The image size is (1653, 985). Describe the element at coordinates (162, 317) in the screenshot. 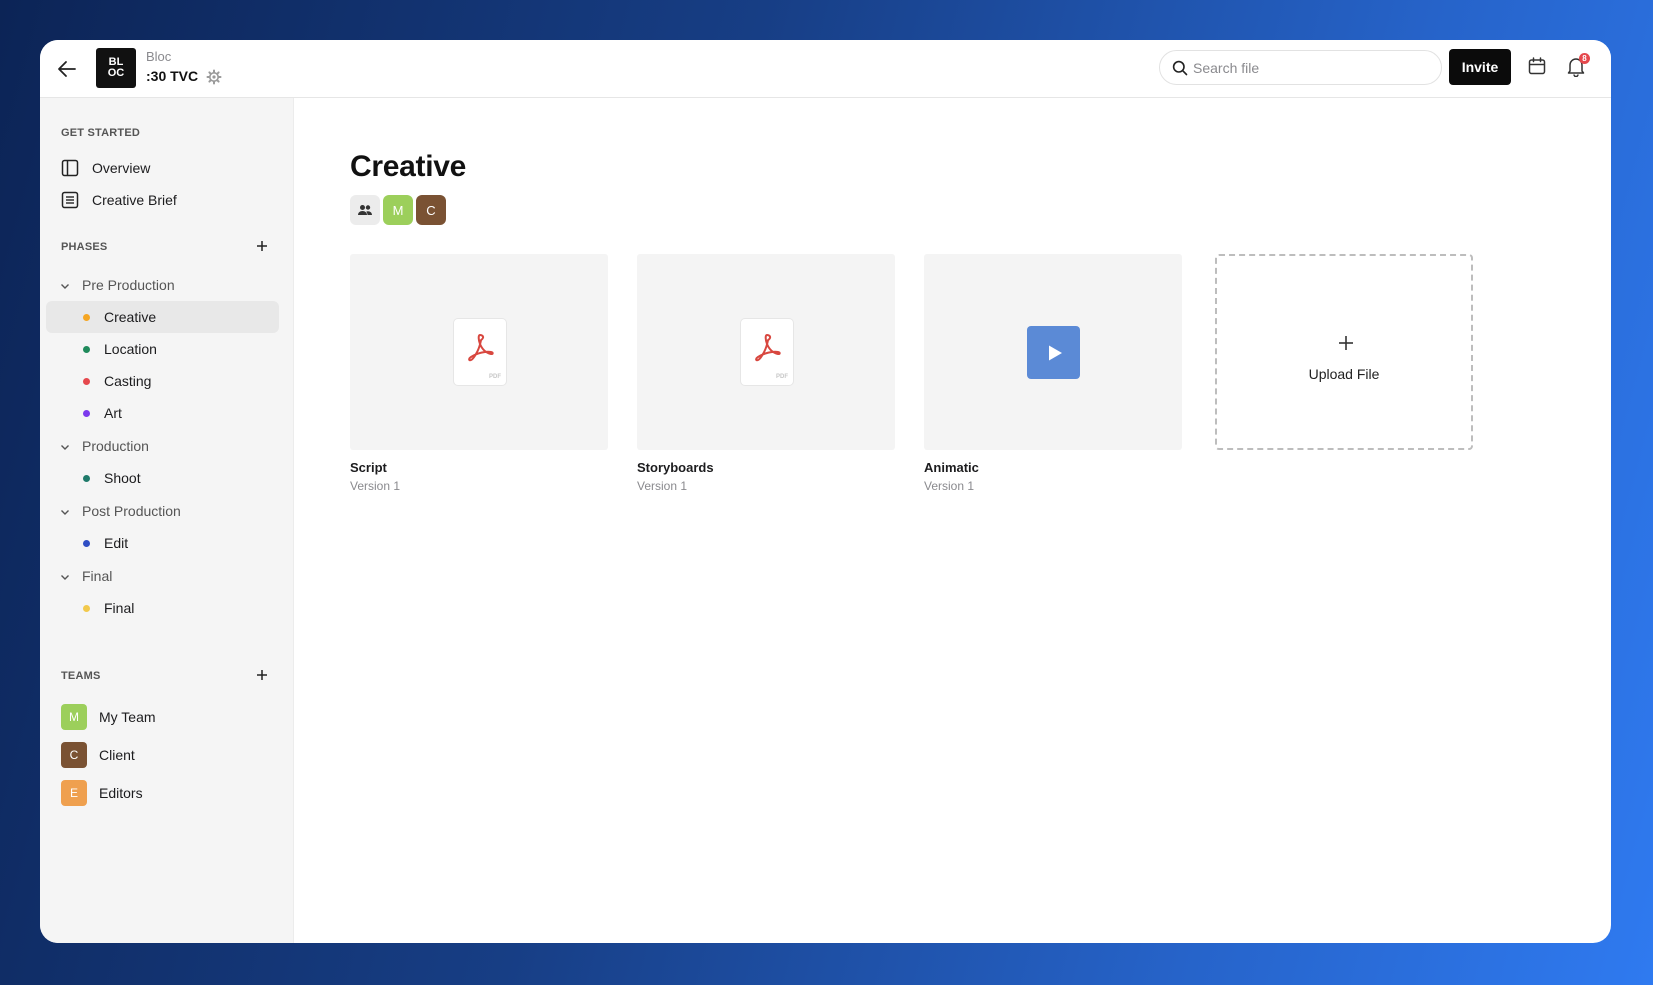

I see `phase-item-creative: Creative` at that location.